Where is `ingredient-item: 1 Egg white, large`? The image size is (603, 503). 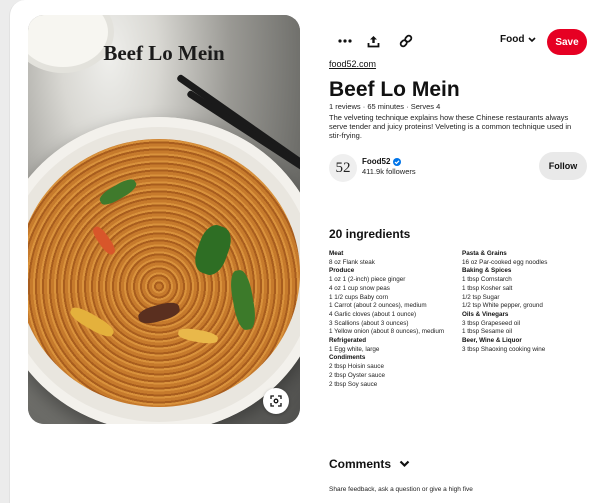
ingredient-item: 1 Egg white, large is located at coordinates (354, 349).